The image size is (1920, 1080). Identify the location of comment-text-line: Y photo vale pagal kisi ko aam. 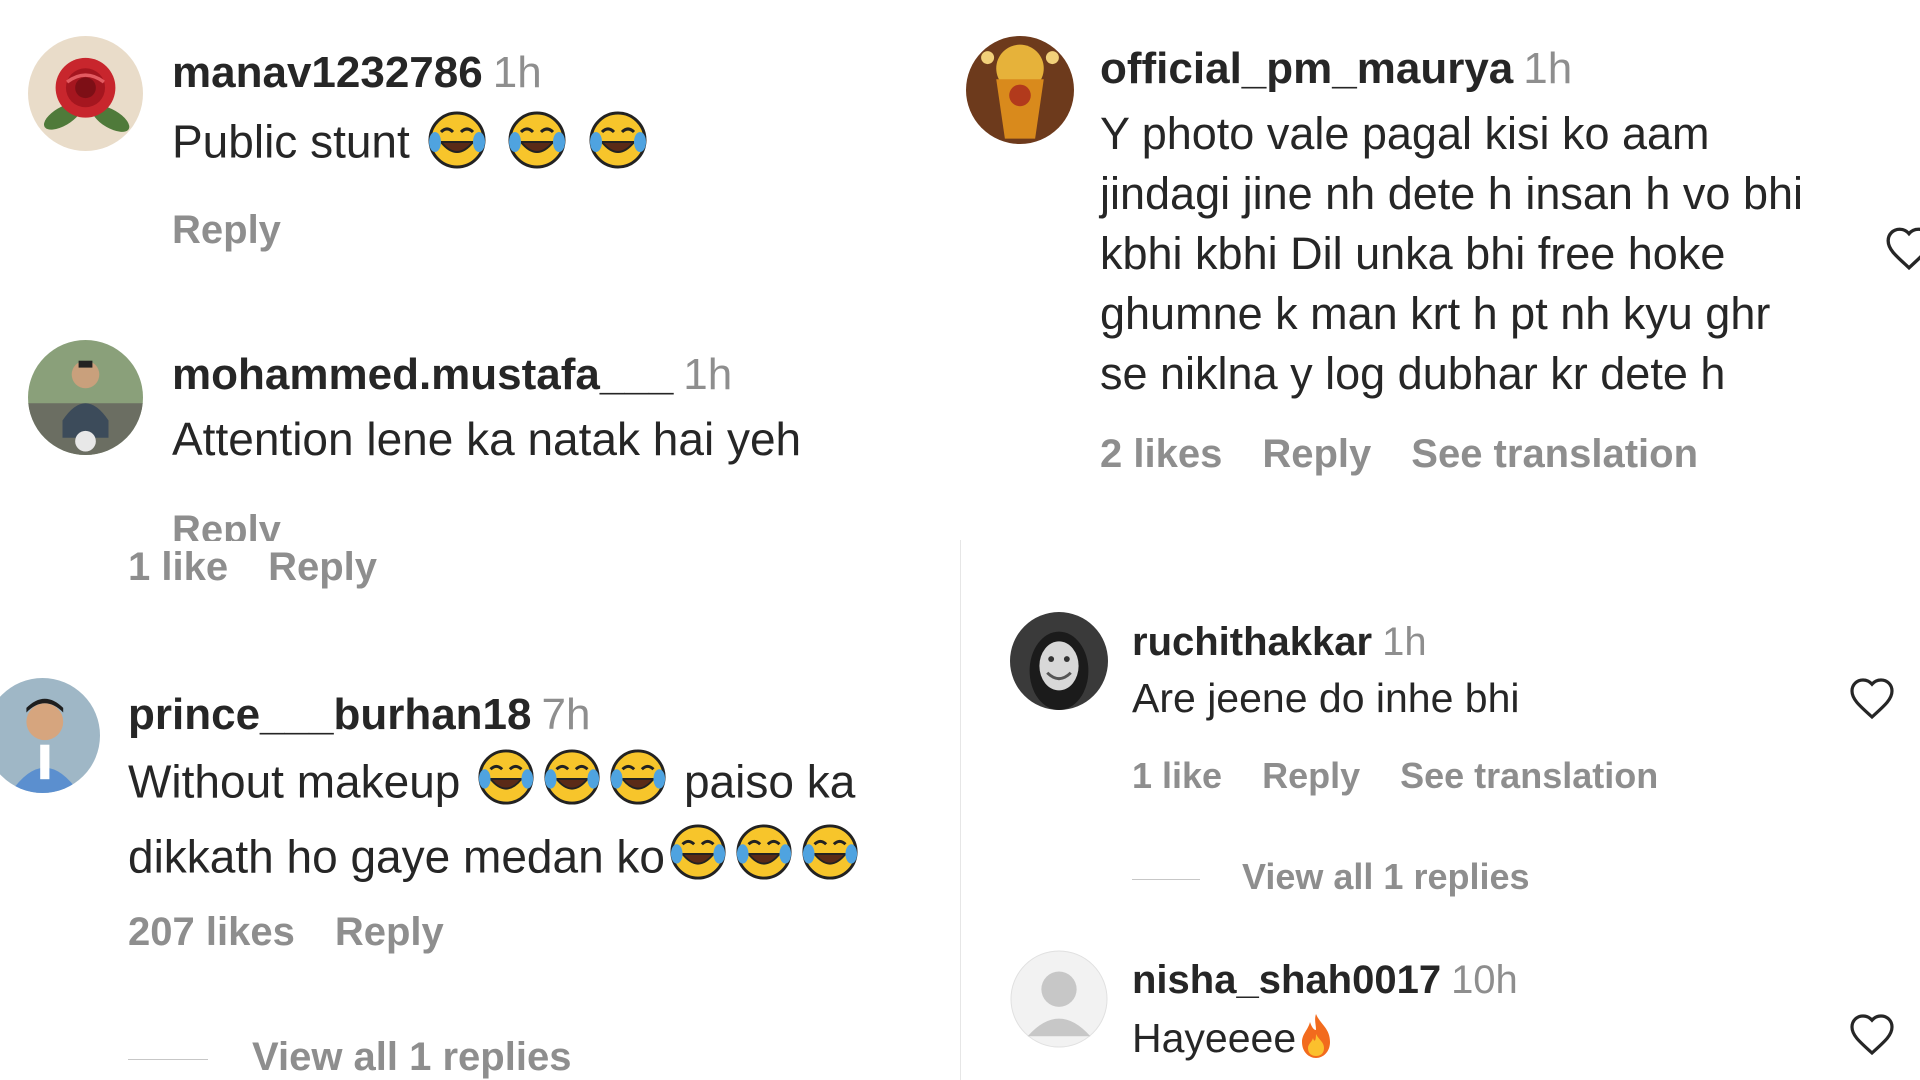
(1405, 133).